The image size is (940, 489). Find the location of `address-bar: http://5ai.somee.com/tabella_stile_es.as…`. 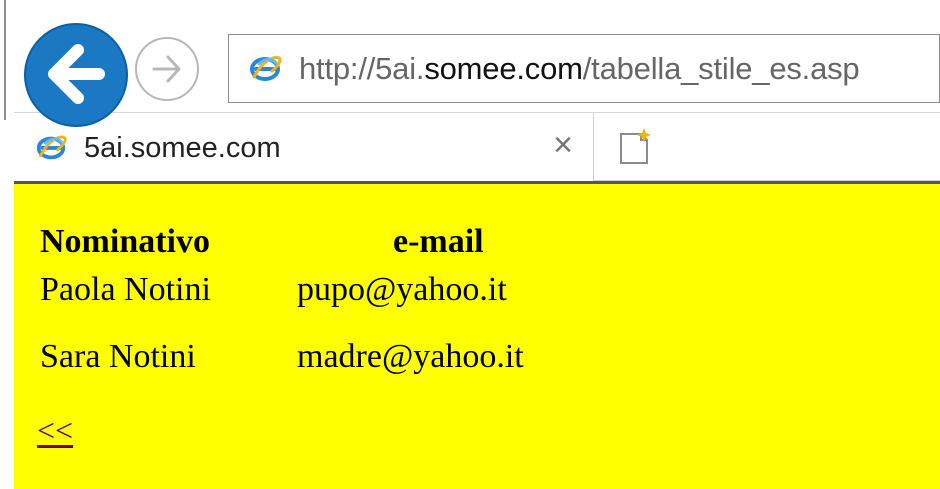

address-bar: http://5ai.somee.com/tabella_stile_es.as… is located at coordinates (584, 68).